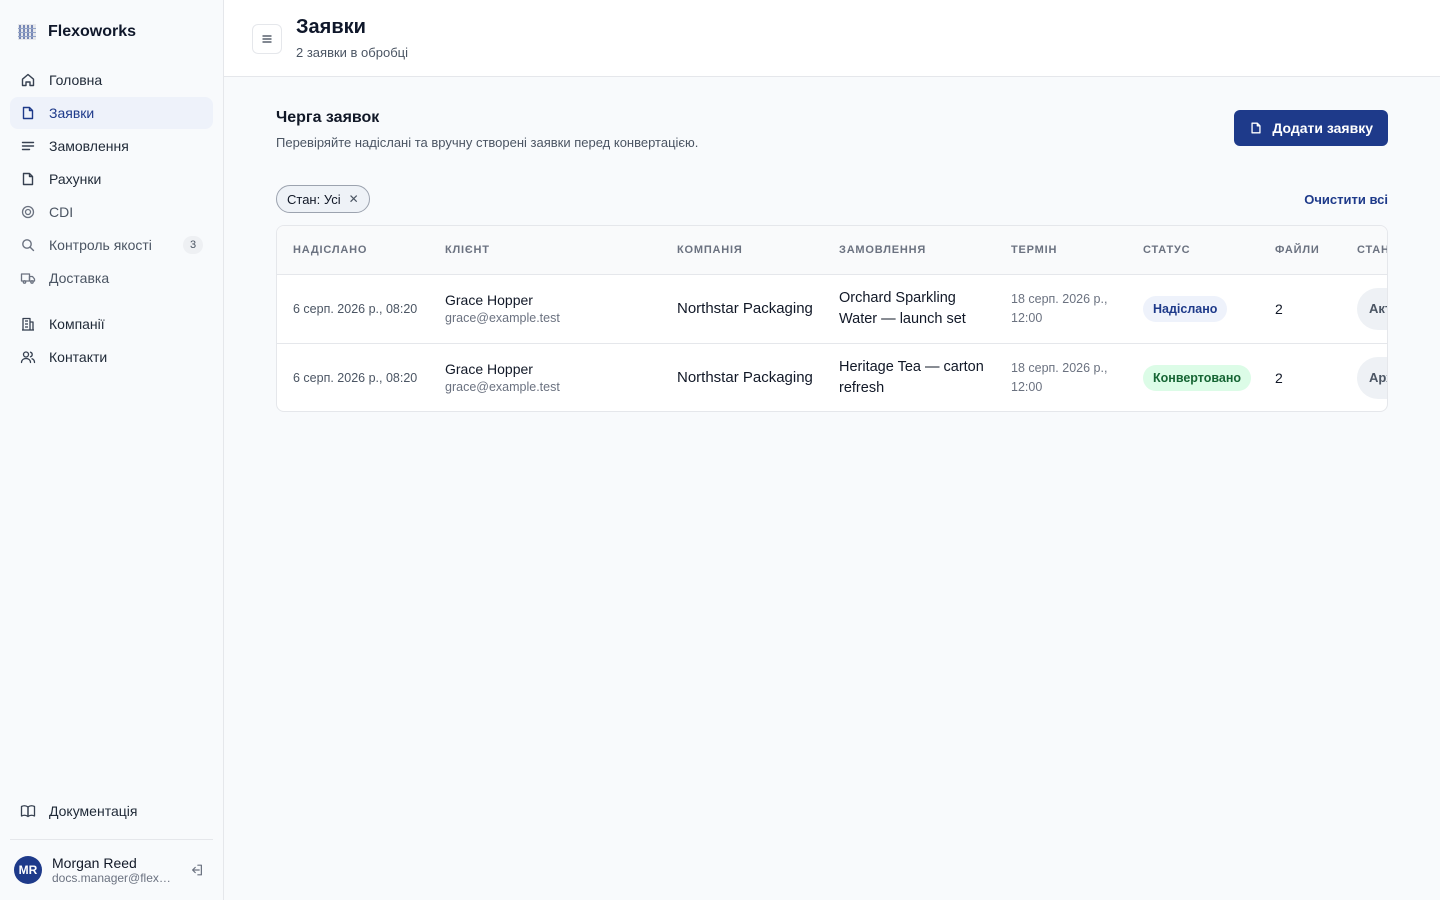 The image size is (1440, 900). I want to click on sidebar-item-orders: Замовлення, so click(111, 146).